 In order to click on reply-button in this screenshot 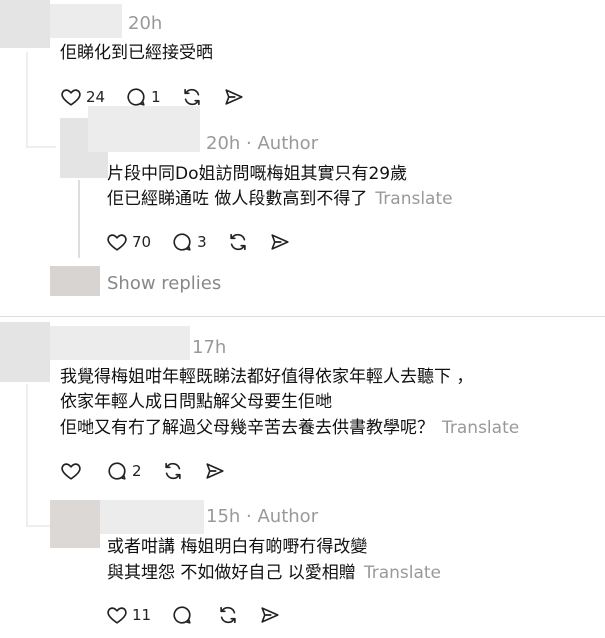, I will do `click(184, 615)`.